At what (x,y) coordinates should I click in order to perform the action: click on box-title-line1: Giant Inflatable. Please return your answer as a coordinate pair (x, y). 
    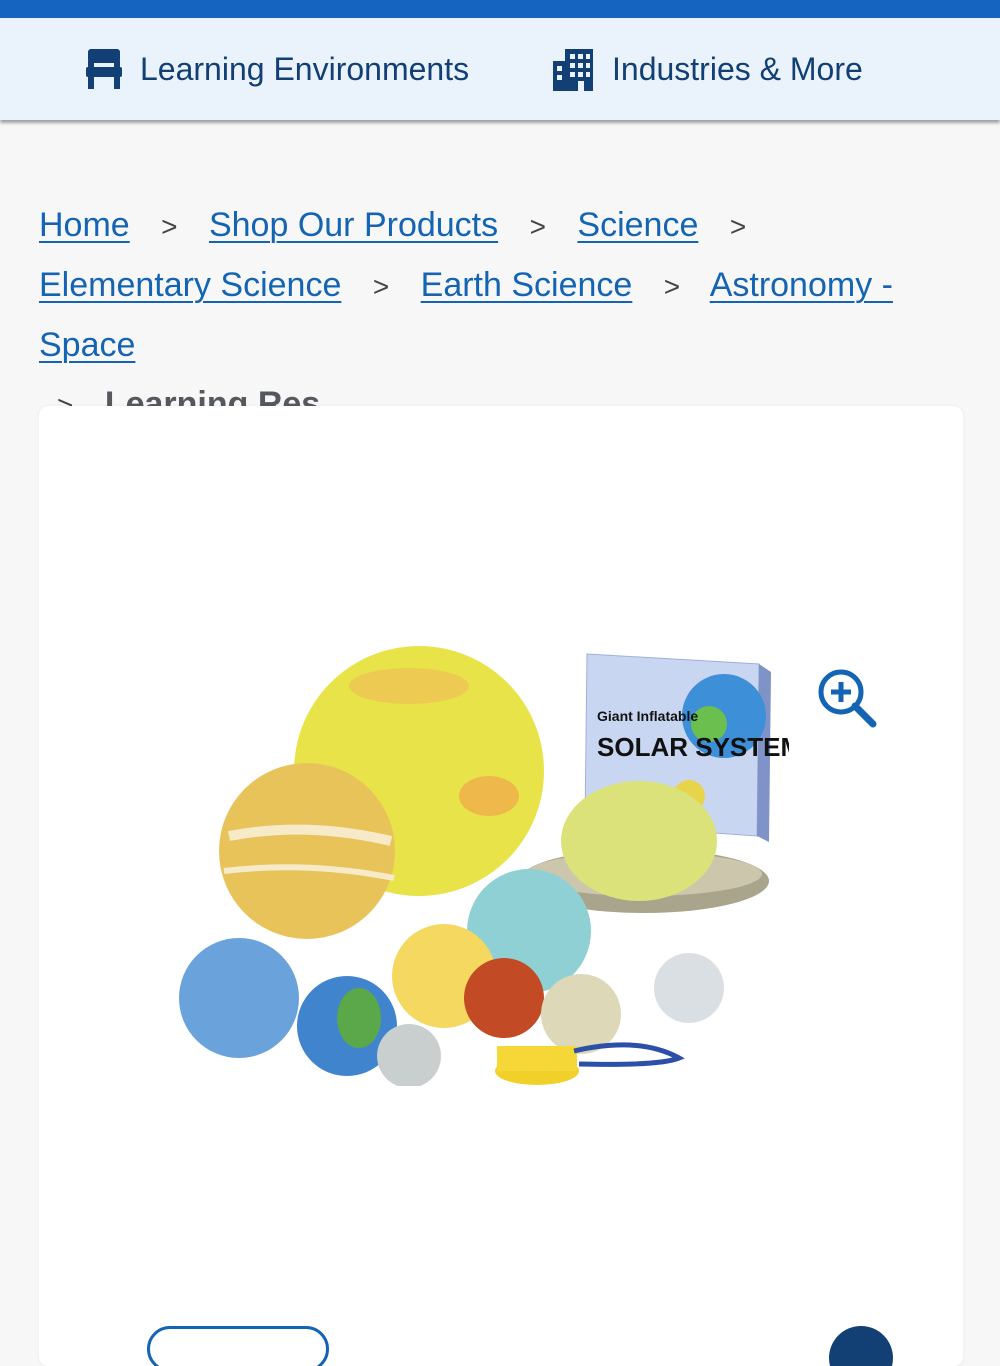
    Looking at the image, I should click on (647, 716).